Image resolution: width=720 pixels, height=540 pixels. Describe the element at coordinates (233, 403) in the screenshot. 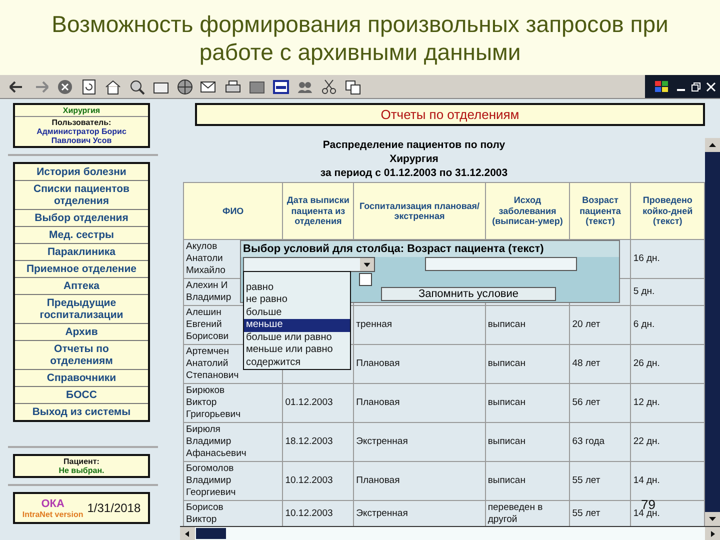

I see `table-cell: Бирюков Виктор Григорьевич` at that location.